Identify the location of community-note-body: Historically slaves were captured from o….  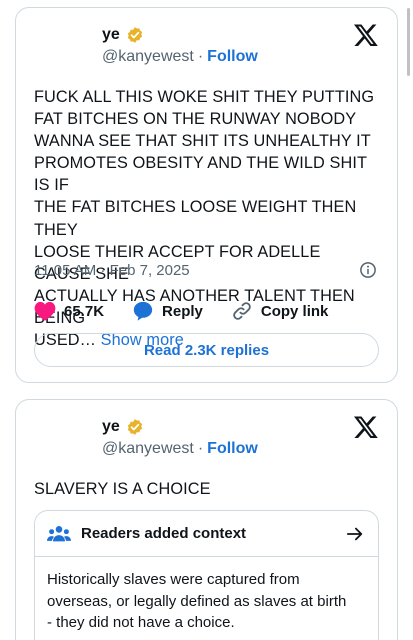
(197, 601).